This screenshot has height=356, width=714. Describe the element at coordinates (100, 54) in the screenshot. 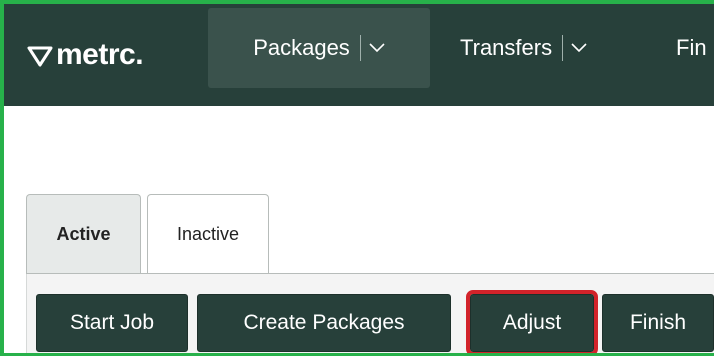

I see `brand-name: metrc.` at that location.